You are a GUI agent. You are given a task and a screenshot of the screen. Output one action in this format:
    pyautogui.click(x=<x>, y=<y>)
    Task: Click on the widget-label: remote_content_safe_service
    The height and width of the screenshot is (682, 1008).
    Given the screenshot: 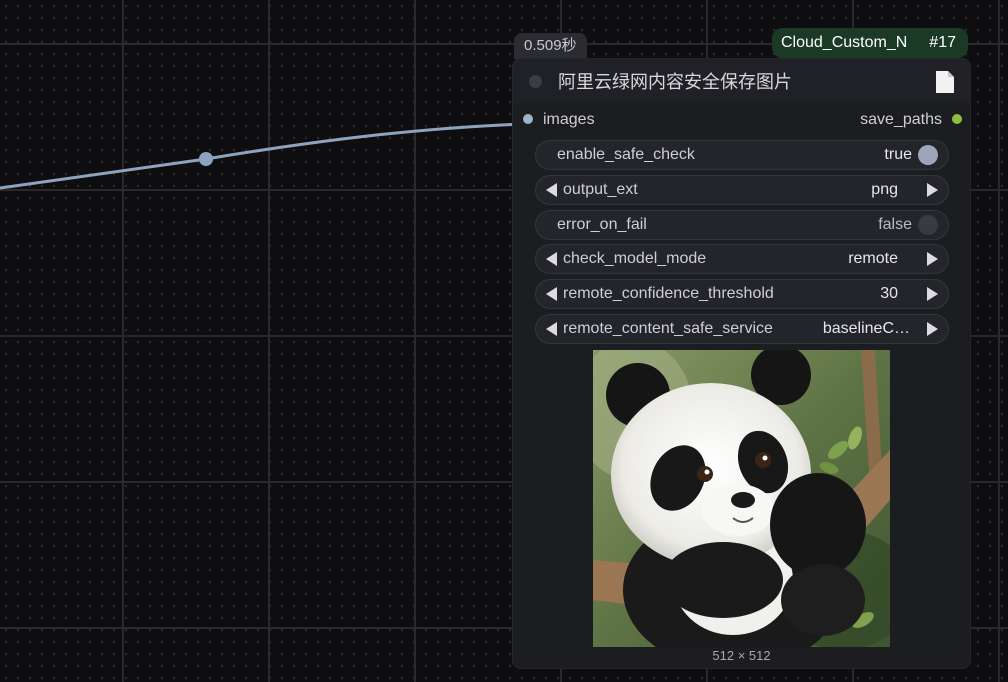 What is the action you would take?
    pyautogui.click(x=668, y=328)
    